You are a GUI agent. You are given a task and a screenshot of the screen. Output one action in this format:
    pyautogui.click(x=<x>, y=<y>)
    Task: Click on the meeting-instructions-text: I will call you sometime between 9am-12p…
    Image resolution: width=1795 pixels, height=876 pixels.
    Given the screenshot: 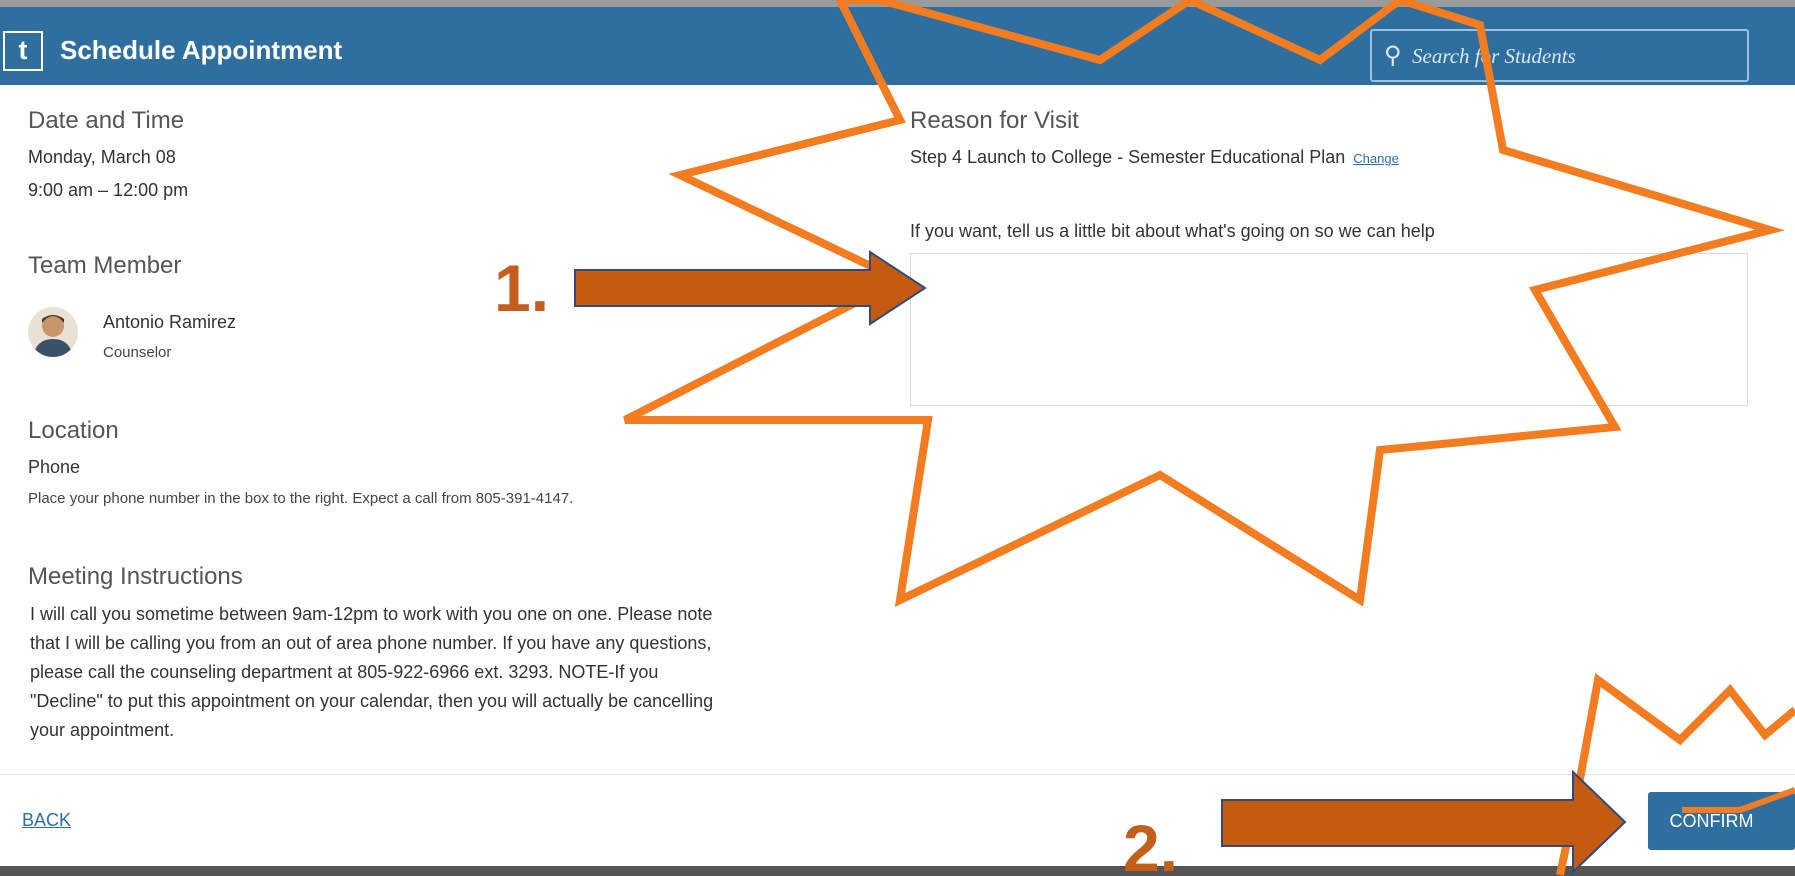 What is the action you would take?
    pyautogui.click(x=445, y=672)
    